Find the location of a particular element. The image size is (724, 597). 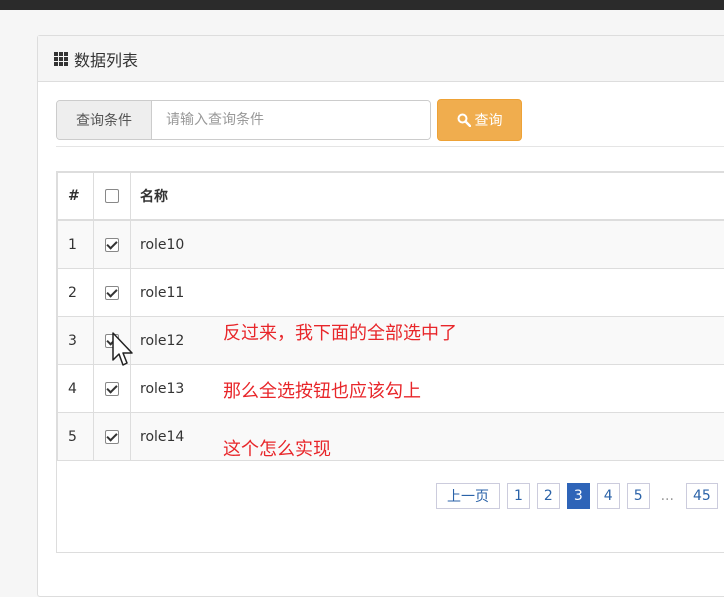

table-row: 5 role14 is located at coordinates (391, 437).